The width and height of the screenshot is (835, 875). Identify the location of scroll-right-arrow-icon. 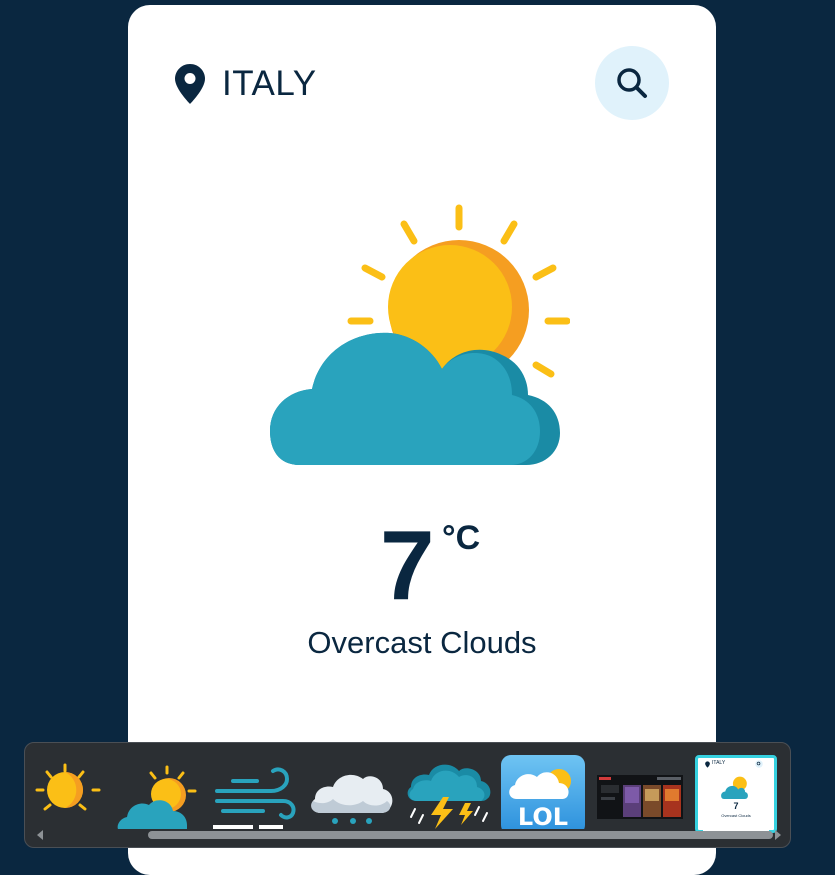
(778, 835).